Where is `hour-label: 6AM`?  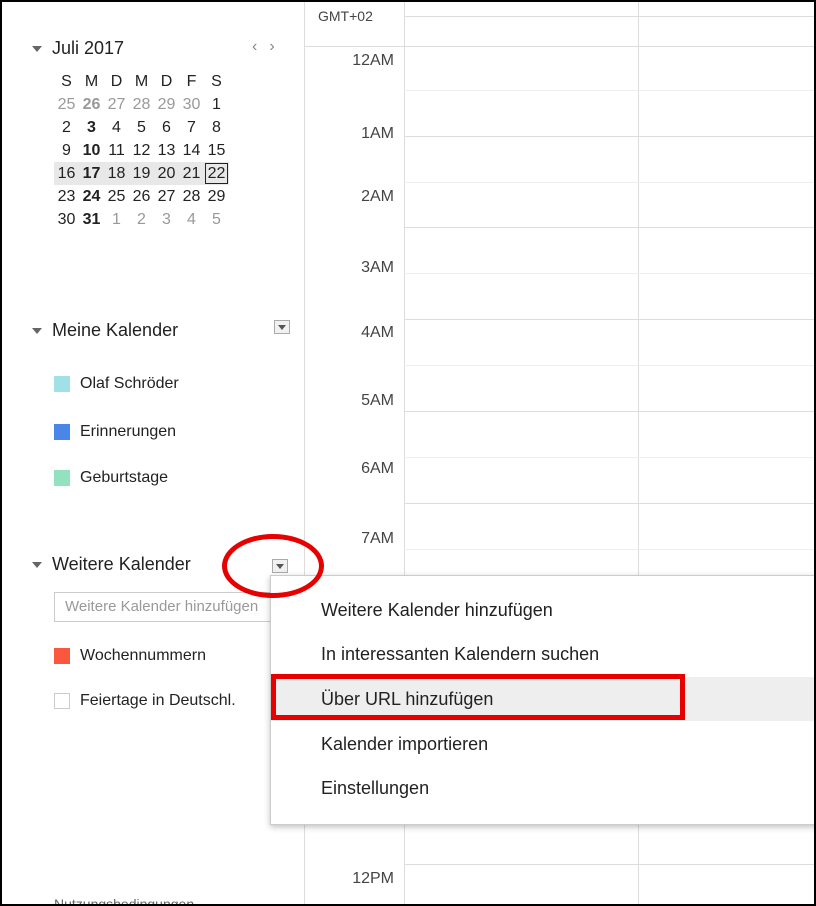
hour-label: 6AM is located at coordinates (377, 468).